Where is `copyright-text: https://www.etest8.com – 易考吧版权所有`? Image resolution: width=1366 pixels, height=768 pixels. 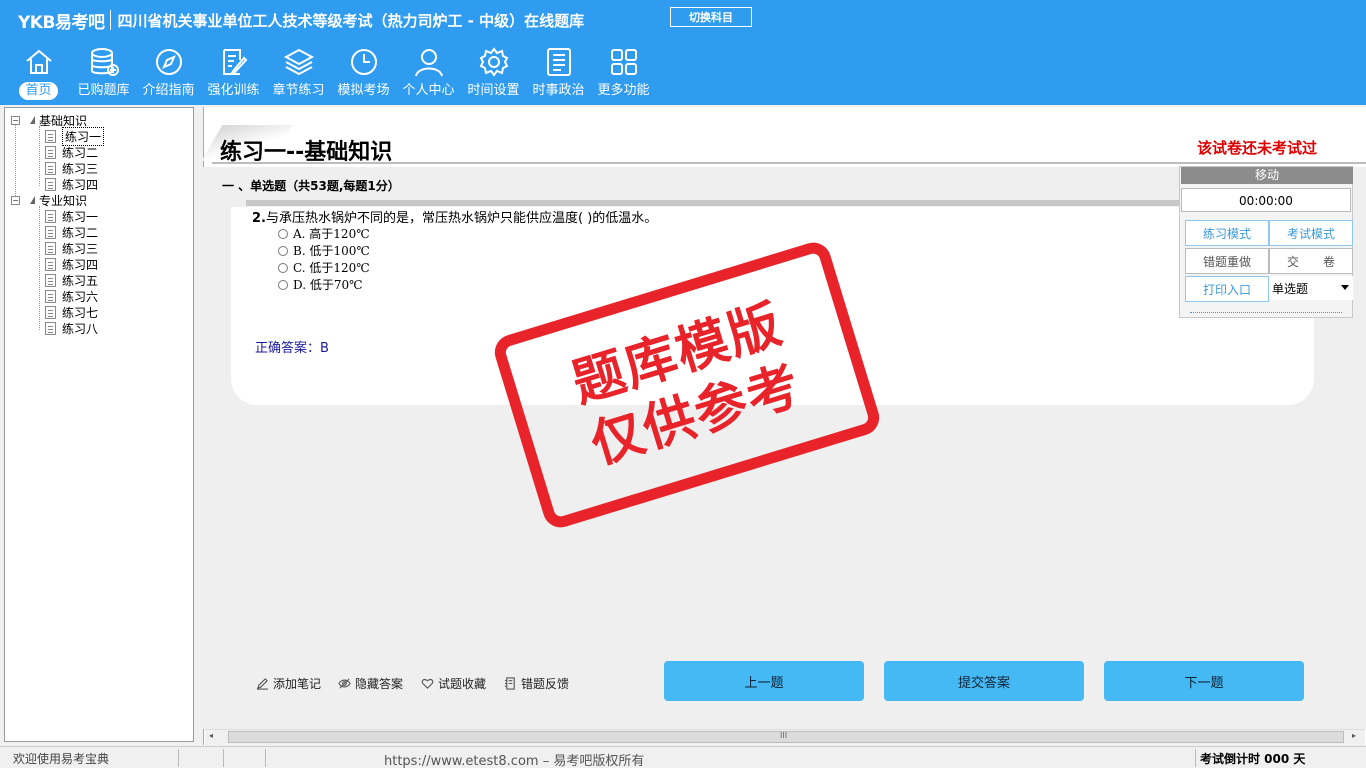
copyright-text: https://www.etest8.com – 易考吧版权所有 is located at coordinates (514, 761).